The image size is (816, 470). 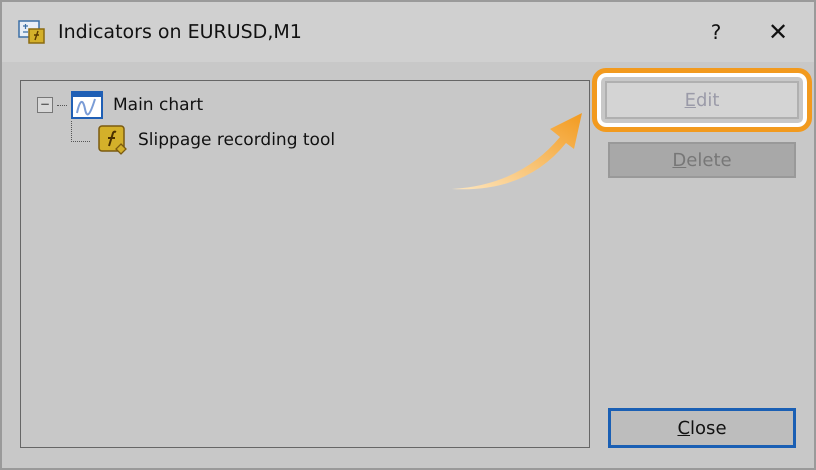 I want to click on indicators-icon, so click(x=33, y=32).